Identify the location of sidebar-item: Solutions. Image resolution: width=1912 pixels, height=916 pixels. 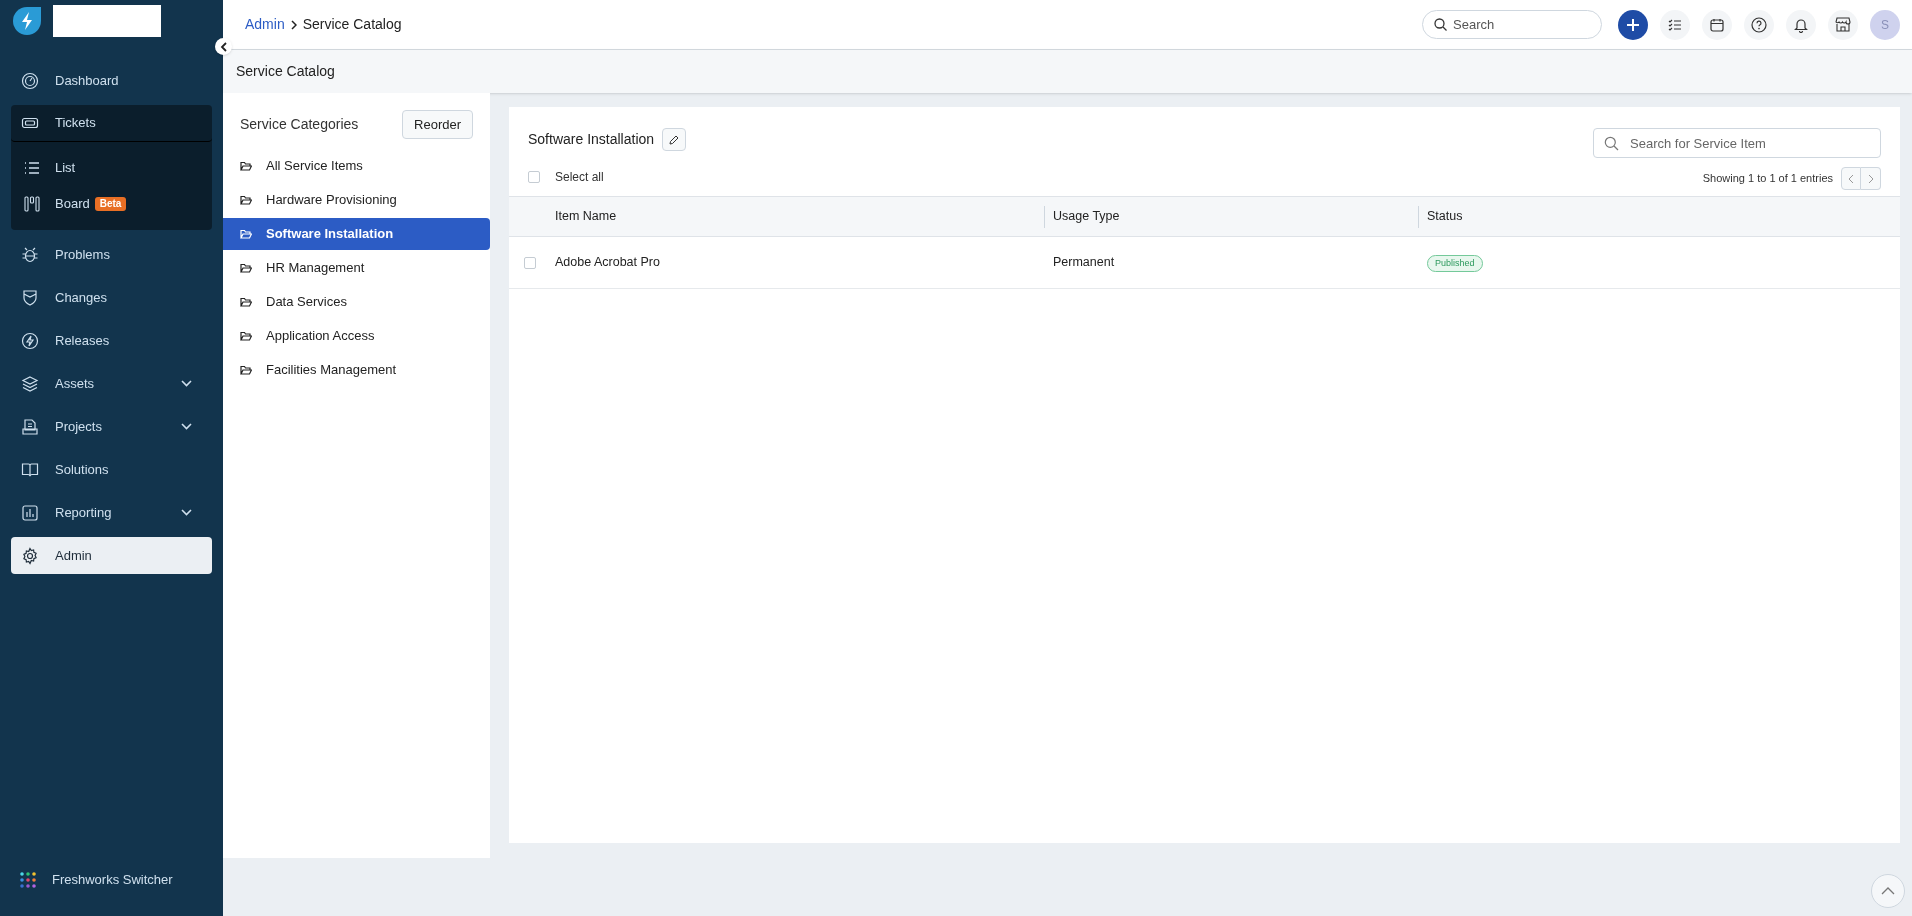
(111, 469).